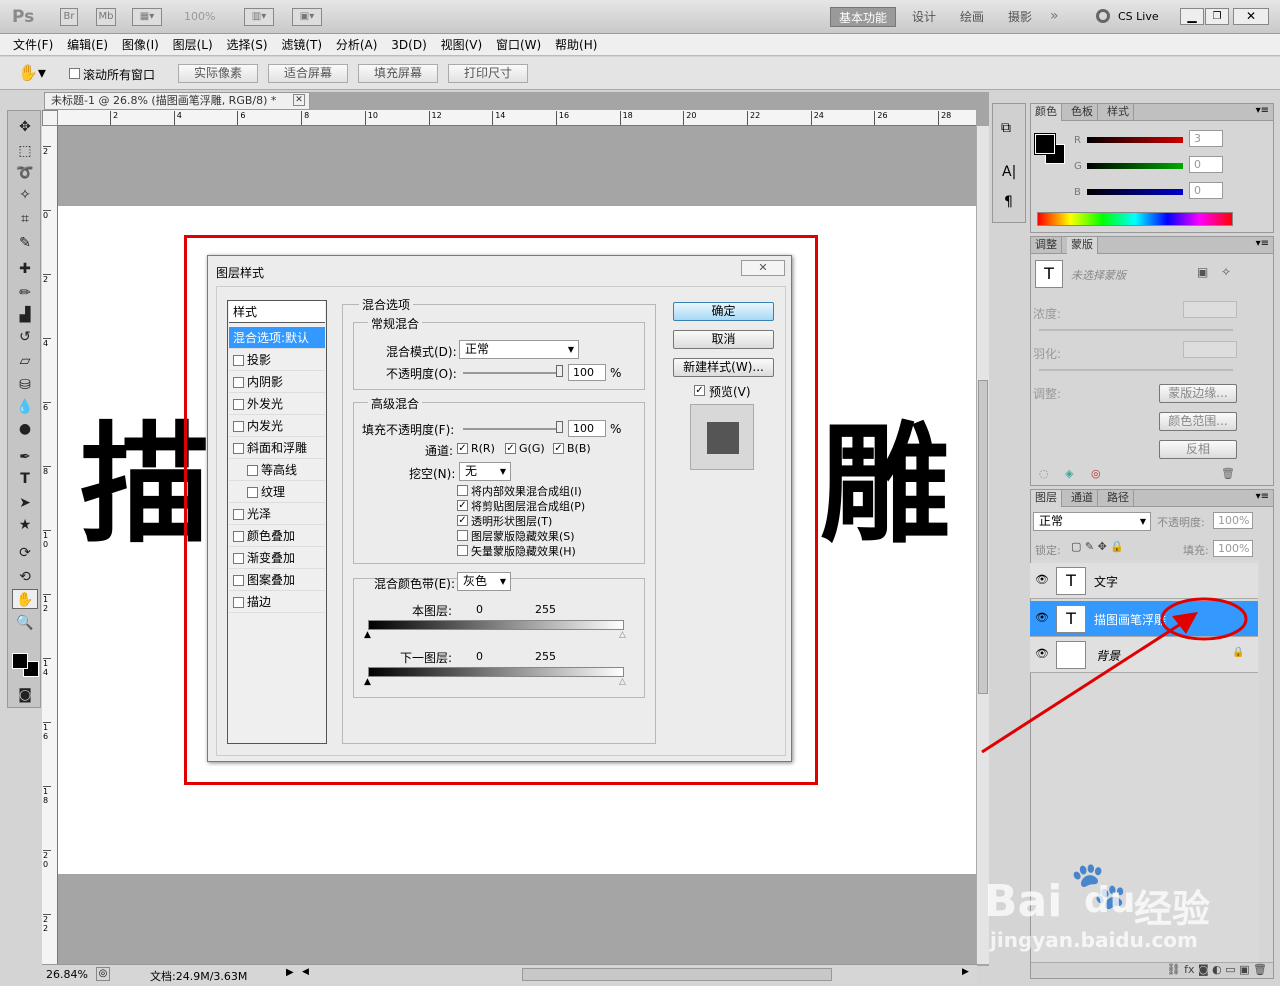 This screenshot has width=1280, height=986. Describe the element at coordinates (1106, 581) in the screenshot. I see `layer-name: 文字` at that location.